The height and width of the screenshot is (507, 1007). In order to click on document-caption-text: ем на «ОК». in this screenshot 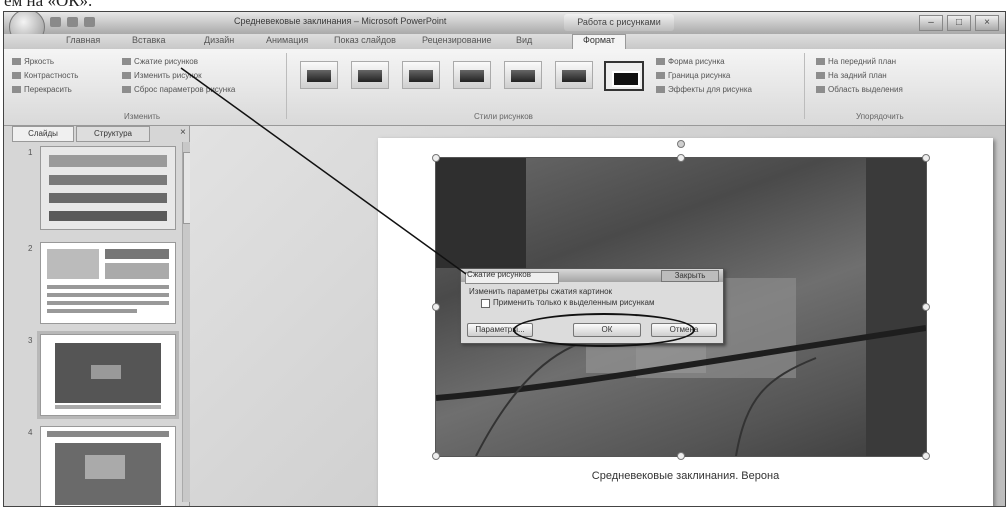, I will do `click(48, 5)`.